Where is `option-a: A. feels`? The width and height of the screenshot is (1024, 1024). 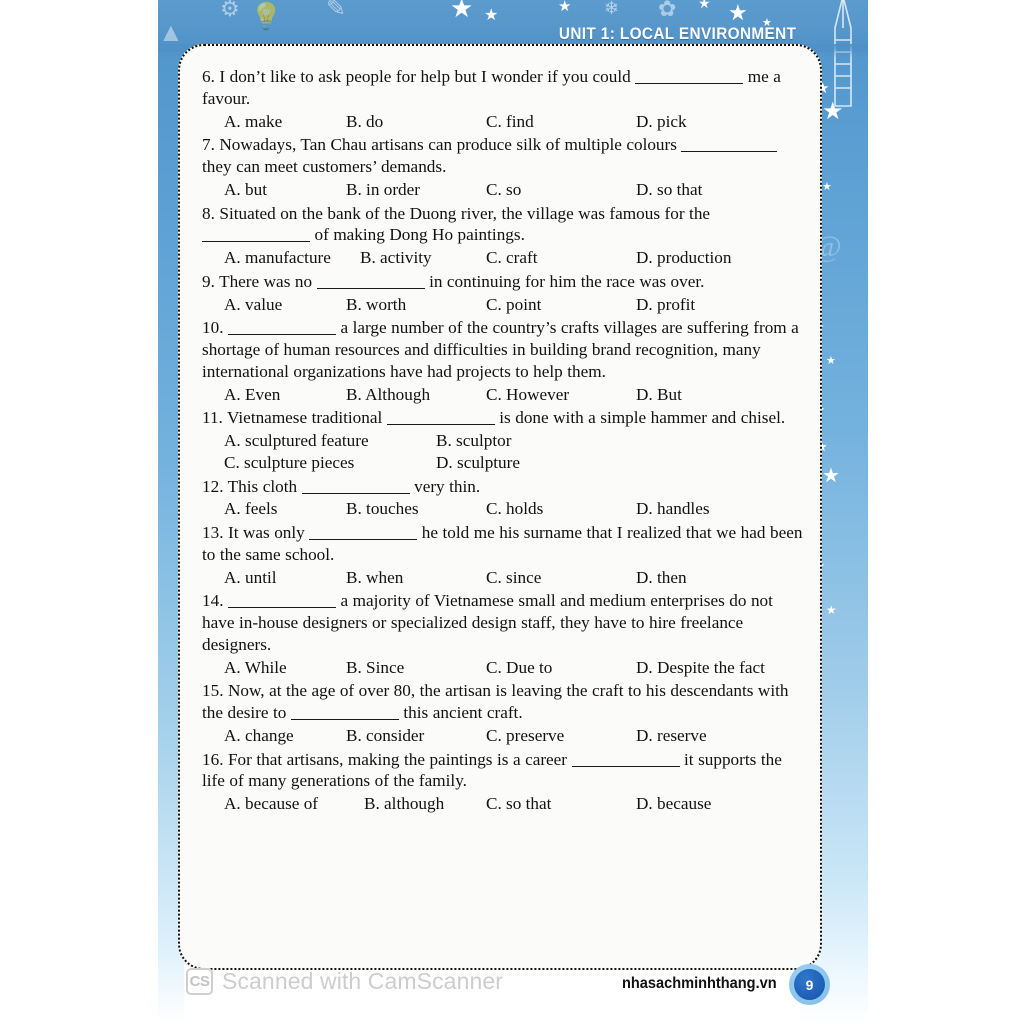 option-a: A. feels is located at coordinates (285, 509).